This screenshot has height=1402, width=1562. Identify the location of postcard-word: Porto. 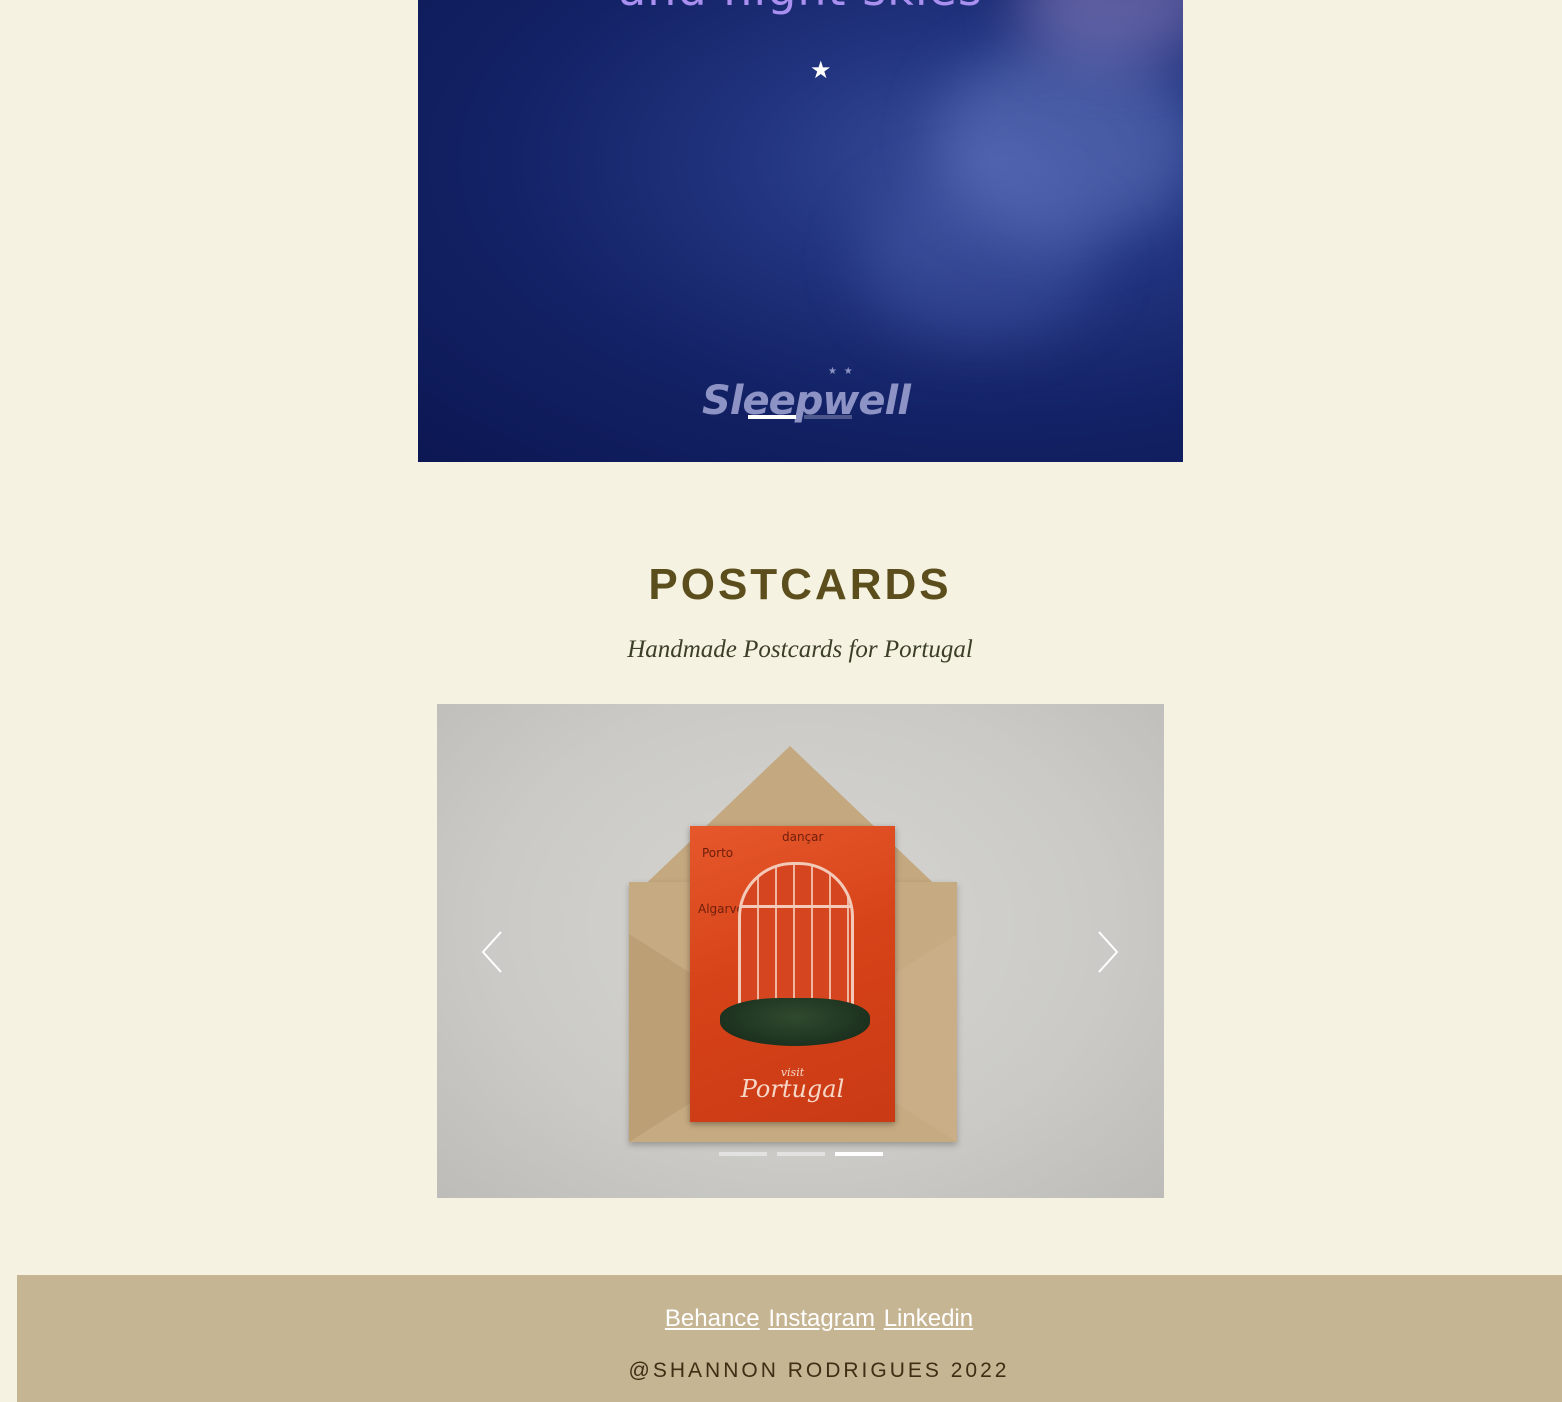
(718, 853).